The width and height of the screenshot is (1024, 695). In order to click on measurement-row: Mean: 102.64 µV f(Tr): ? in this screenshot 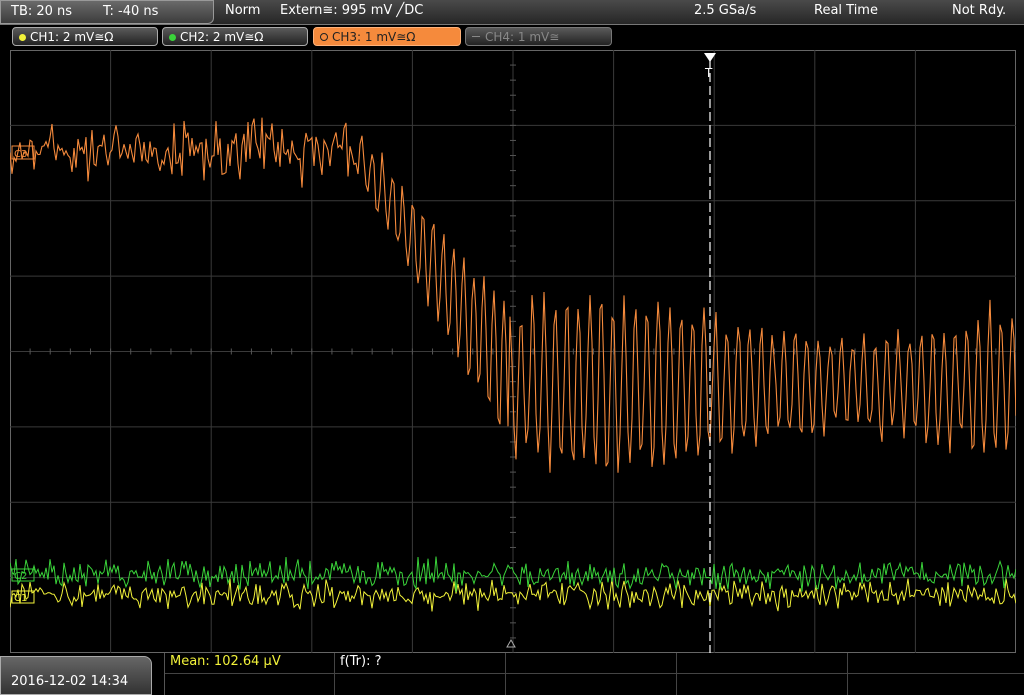, I will do `click(594, 663)`.